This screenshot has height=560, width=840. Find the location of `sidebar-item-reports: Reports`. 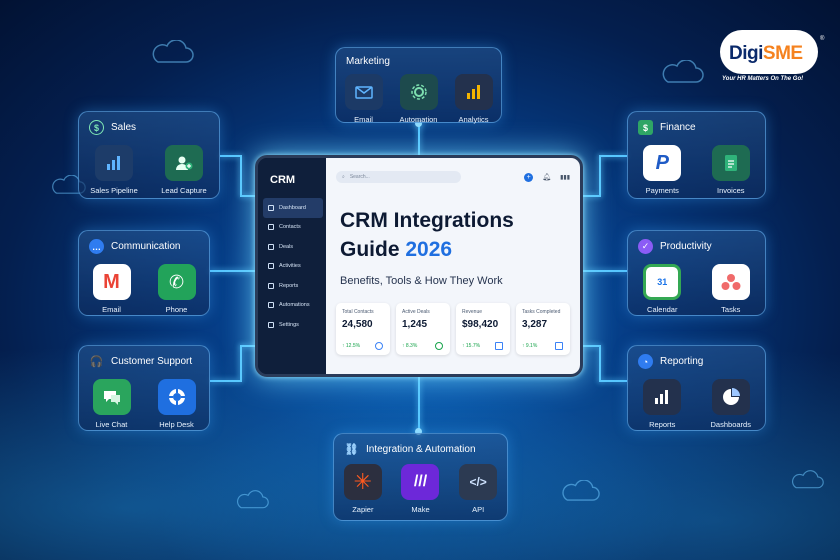

sidebar-item-reports: Reports is located at coordinates (293, 286).